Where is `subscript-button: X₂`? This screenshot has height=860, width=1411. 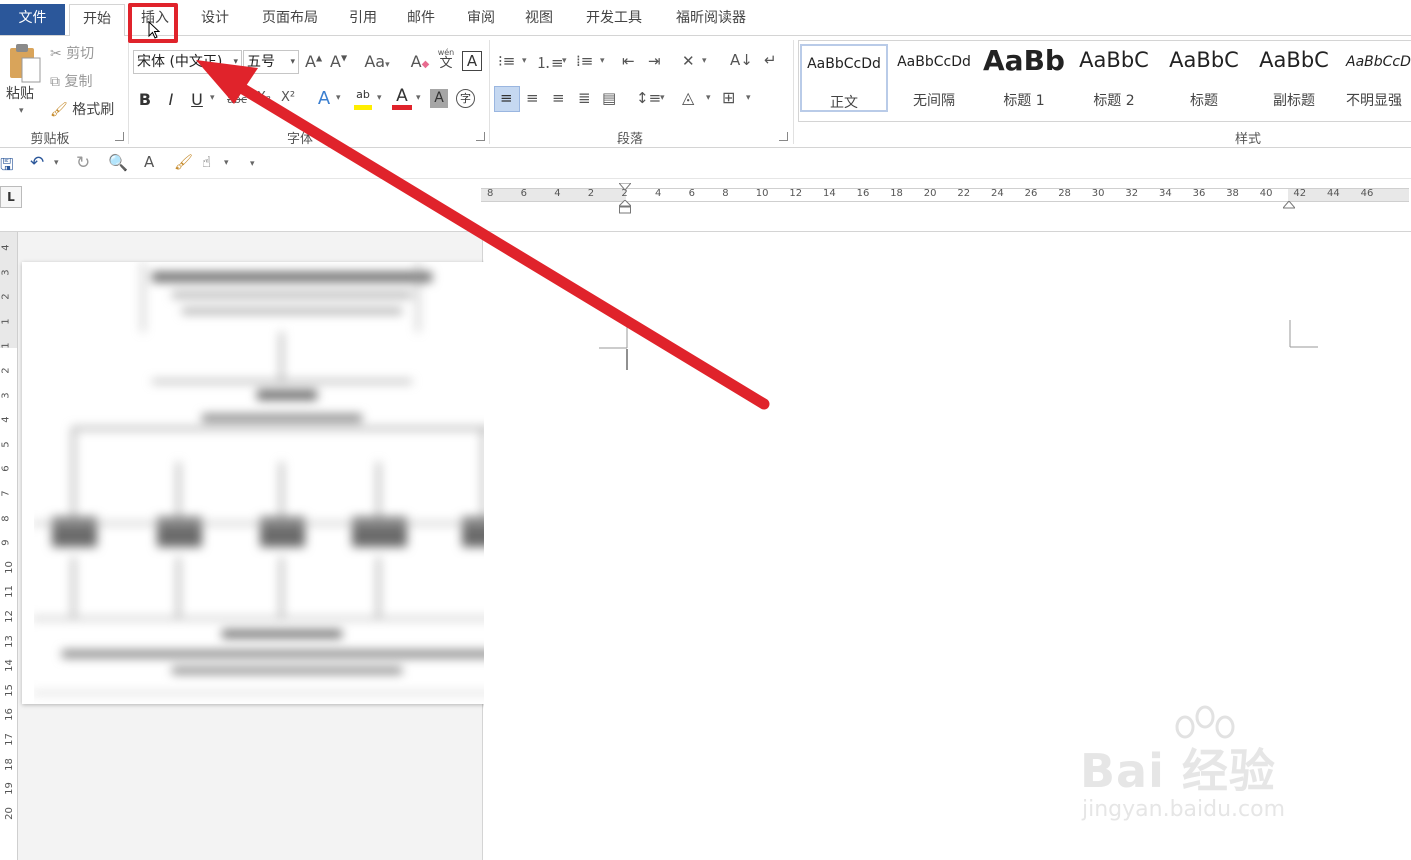
subscript-button: X₂ is located at coordinates (264, 97).